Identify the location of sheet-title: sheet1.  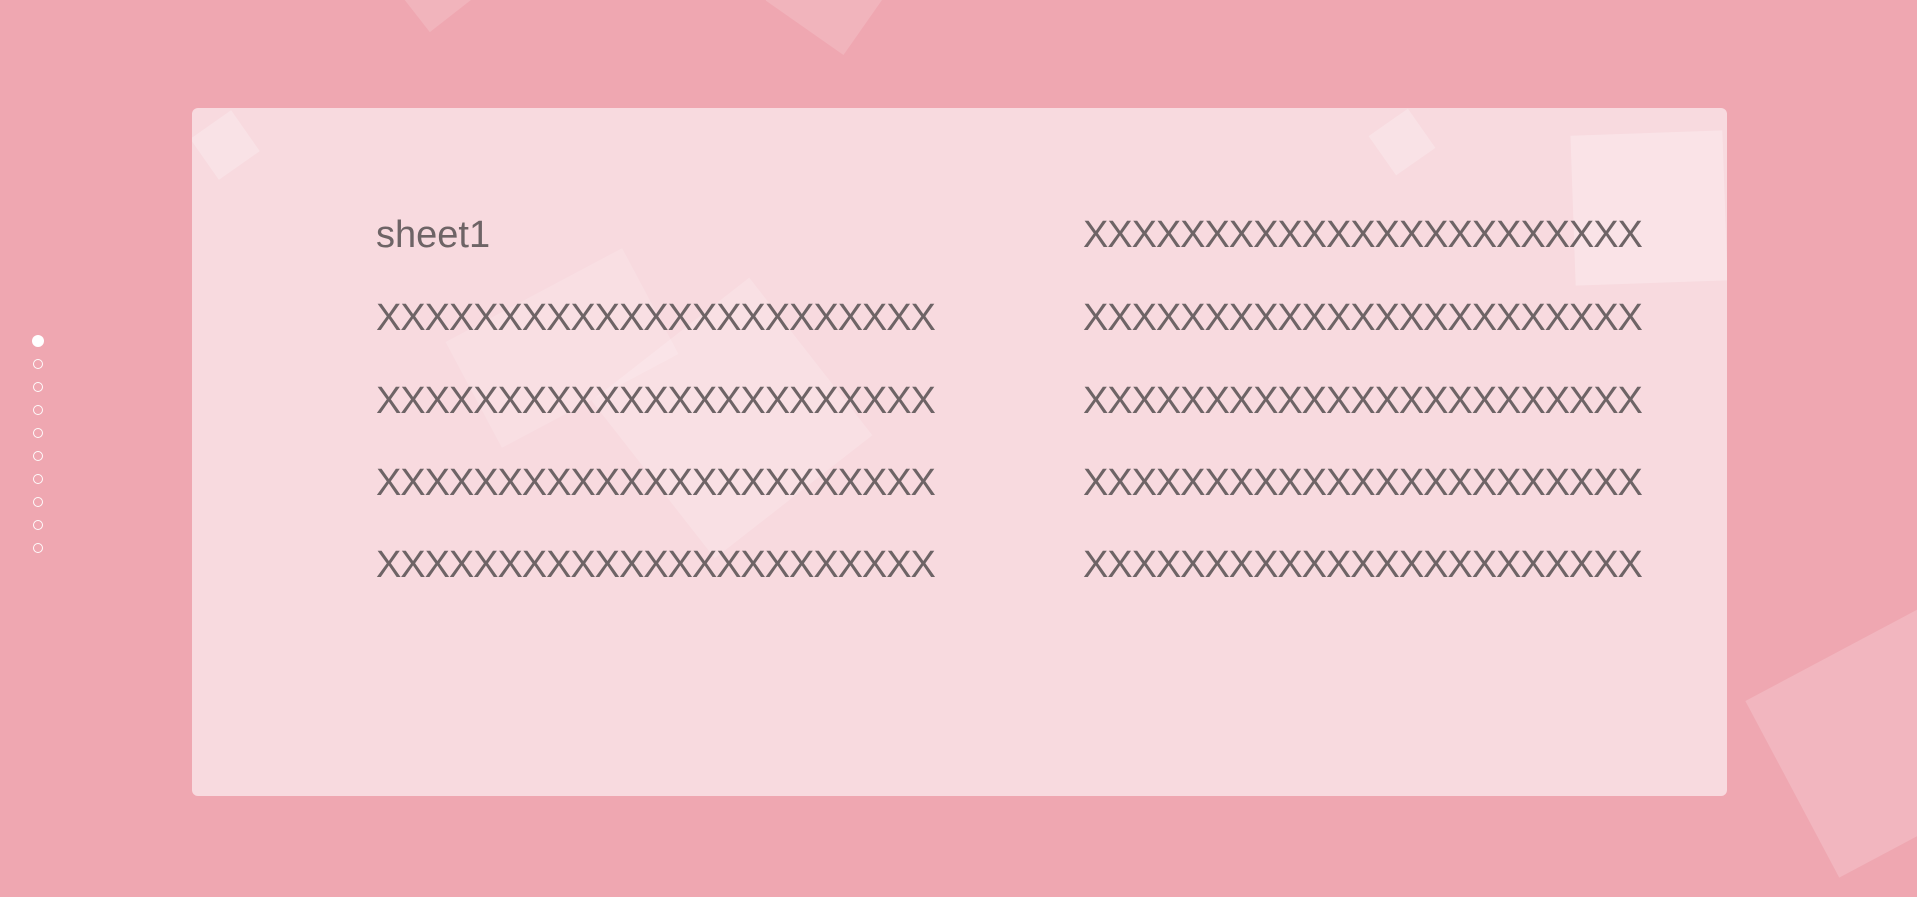
(433, 235).